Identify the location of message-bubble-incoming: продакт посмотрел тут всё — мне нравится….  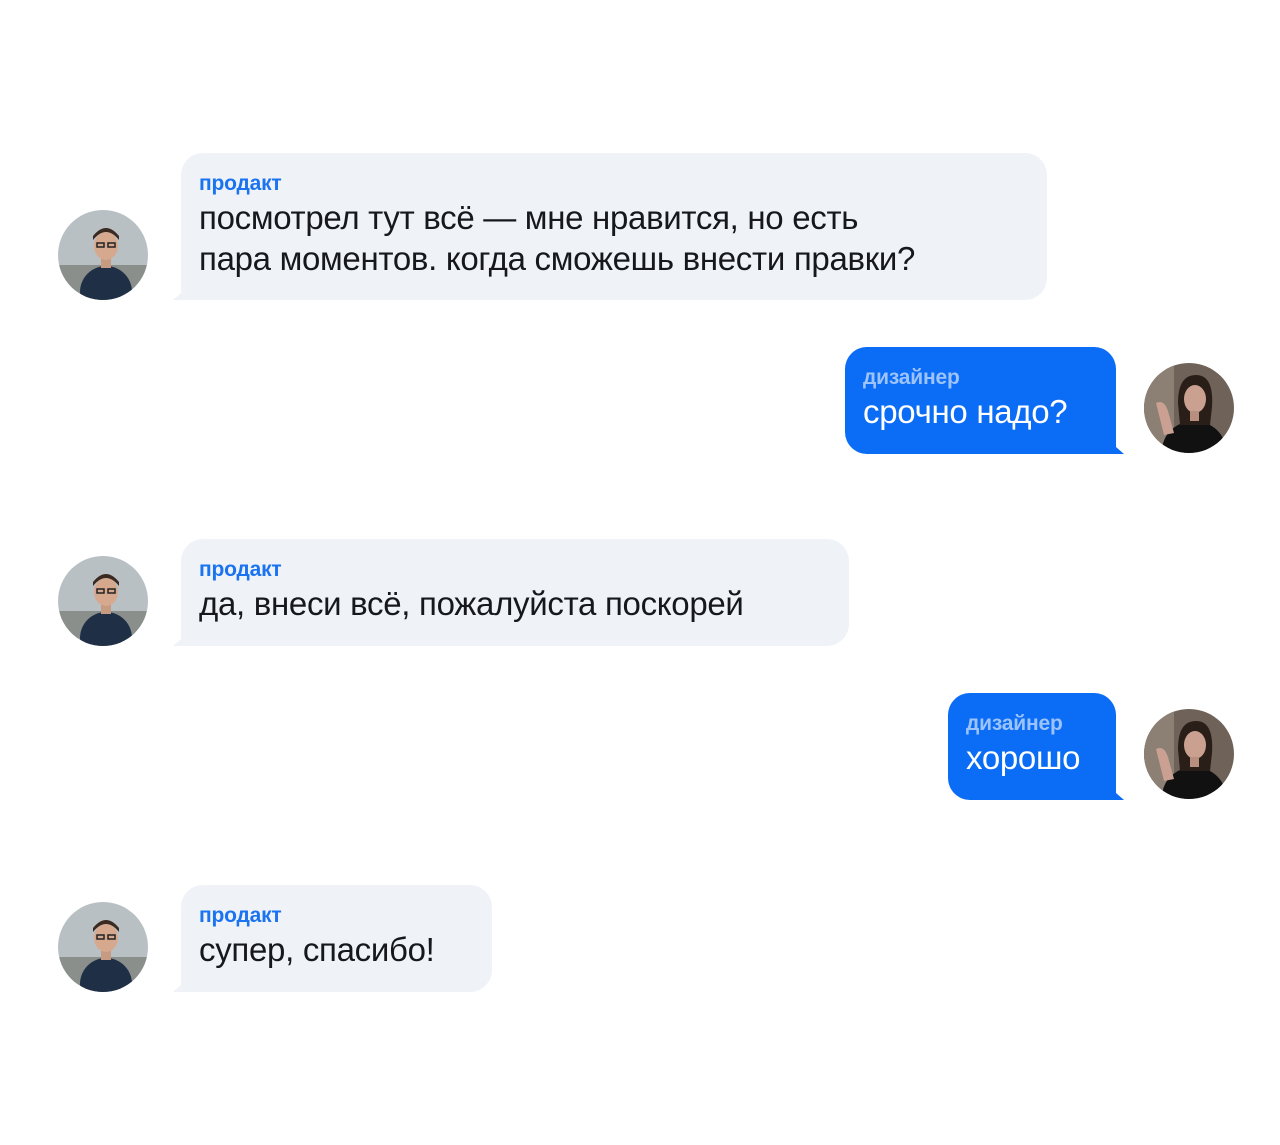
(610, 226).